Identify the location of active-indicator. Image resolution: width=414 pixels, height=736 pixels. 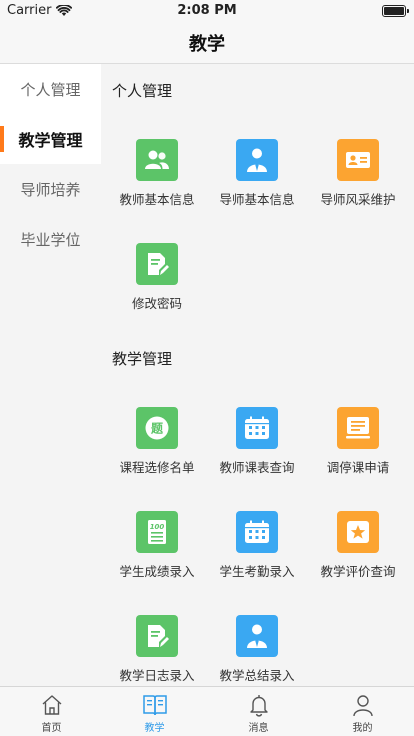
(2, 139).